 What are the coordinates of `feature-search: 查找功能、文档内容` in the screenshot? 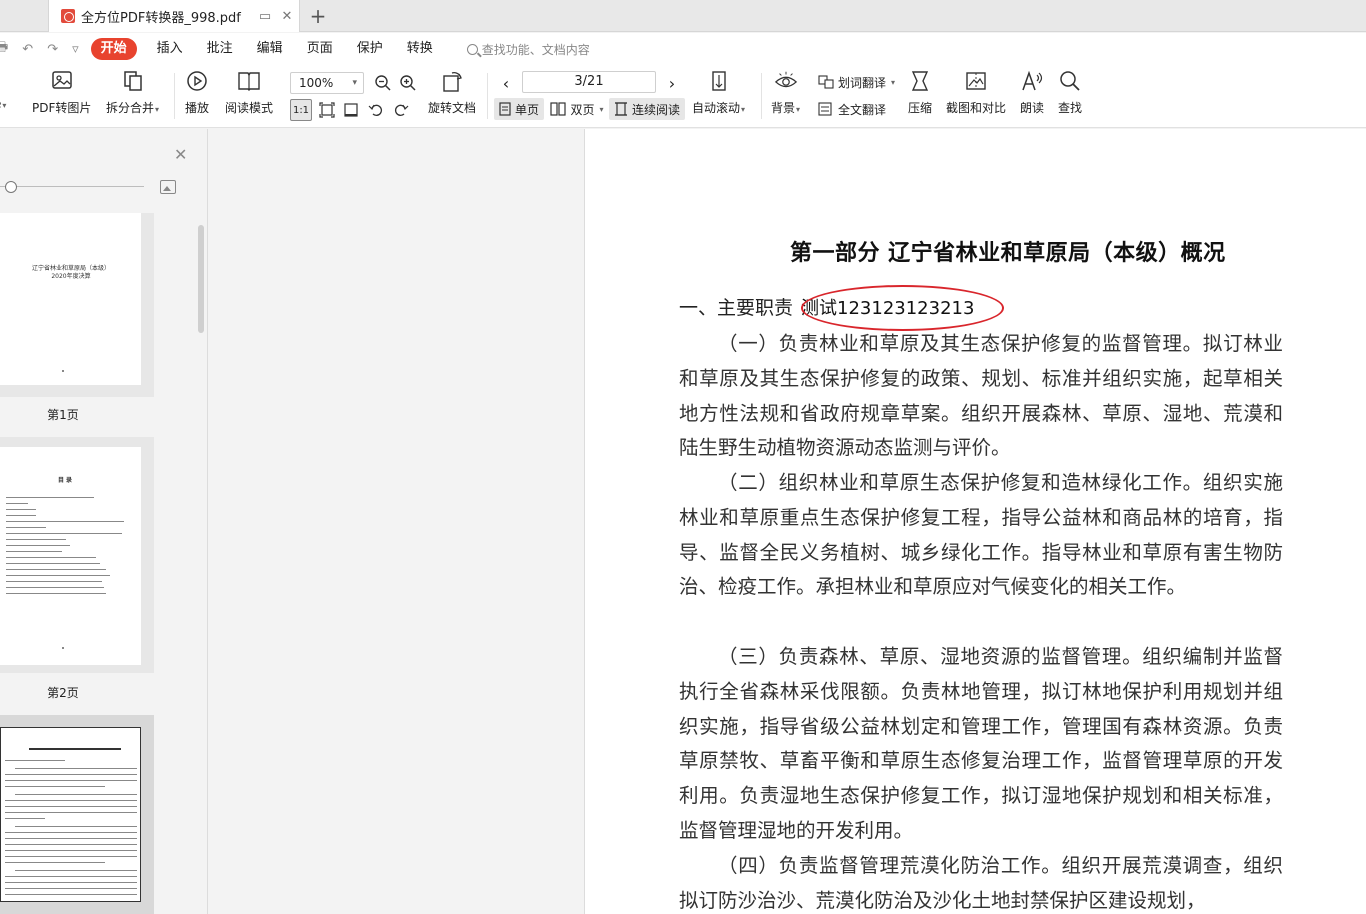 It's located at (528, 49).